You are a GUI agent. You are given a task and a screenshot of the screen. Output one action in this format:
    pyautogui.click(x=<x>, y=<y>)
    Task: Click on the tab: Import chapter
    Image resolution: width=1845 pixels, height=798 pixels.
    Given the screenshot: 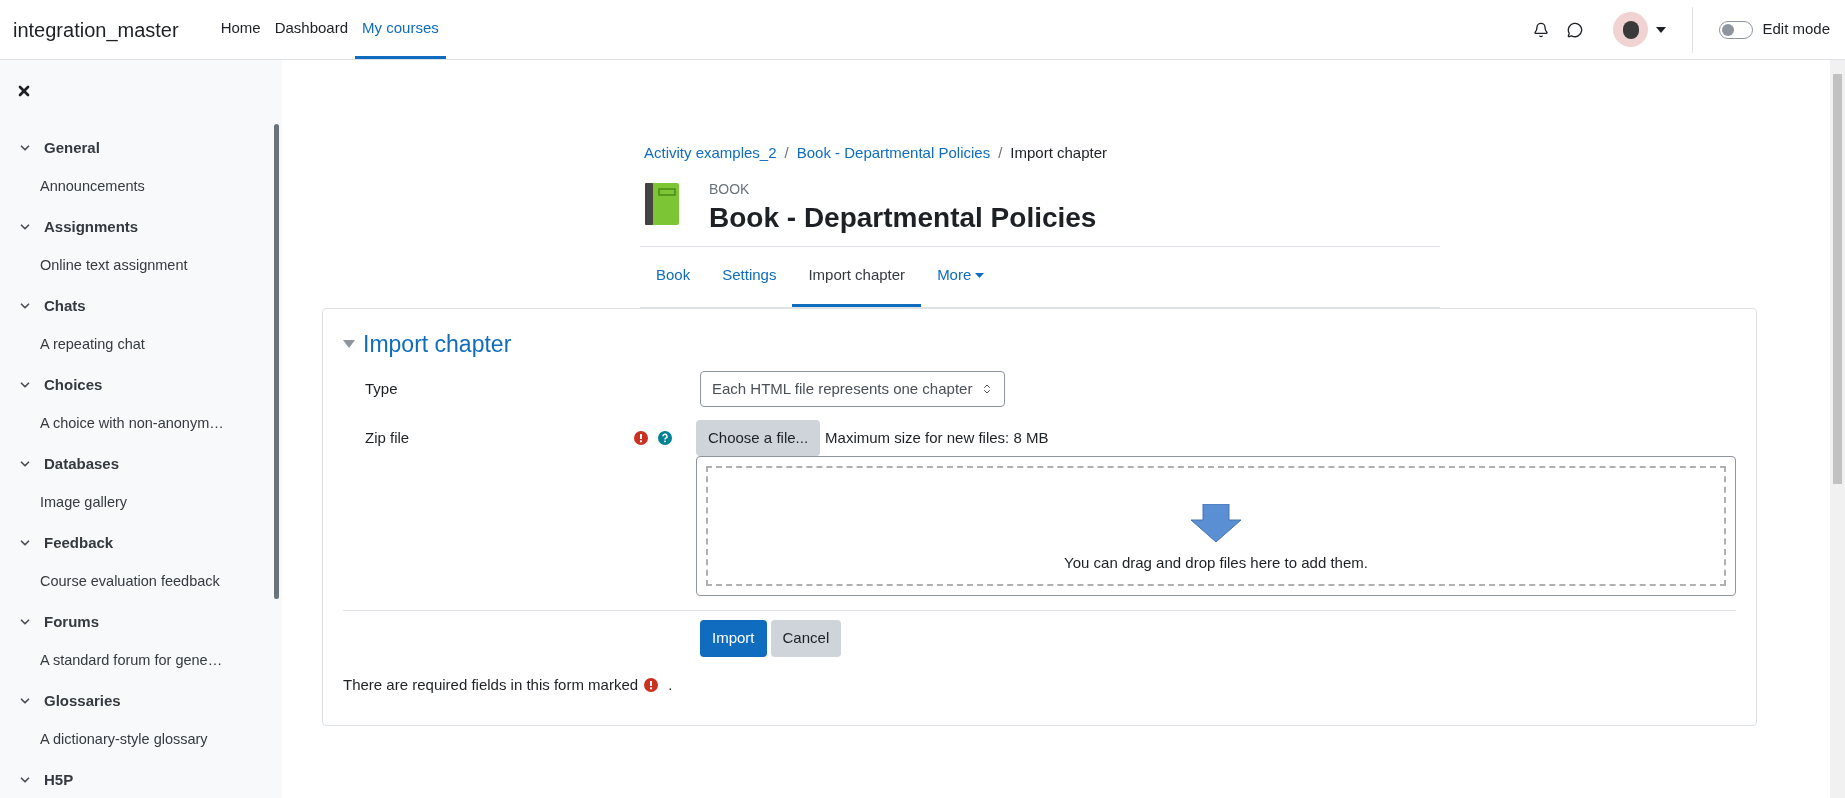 What is the action you would take?
    pyautogui.click(x=857, y=276)
    